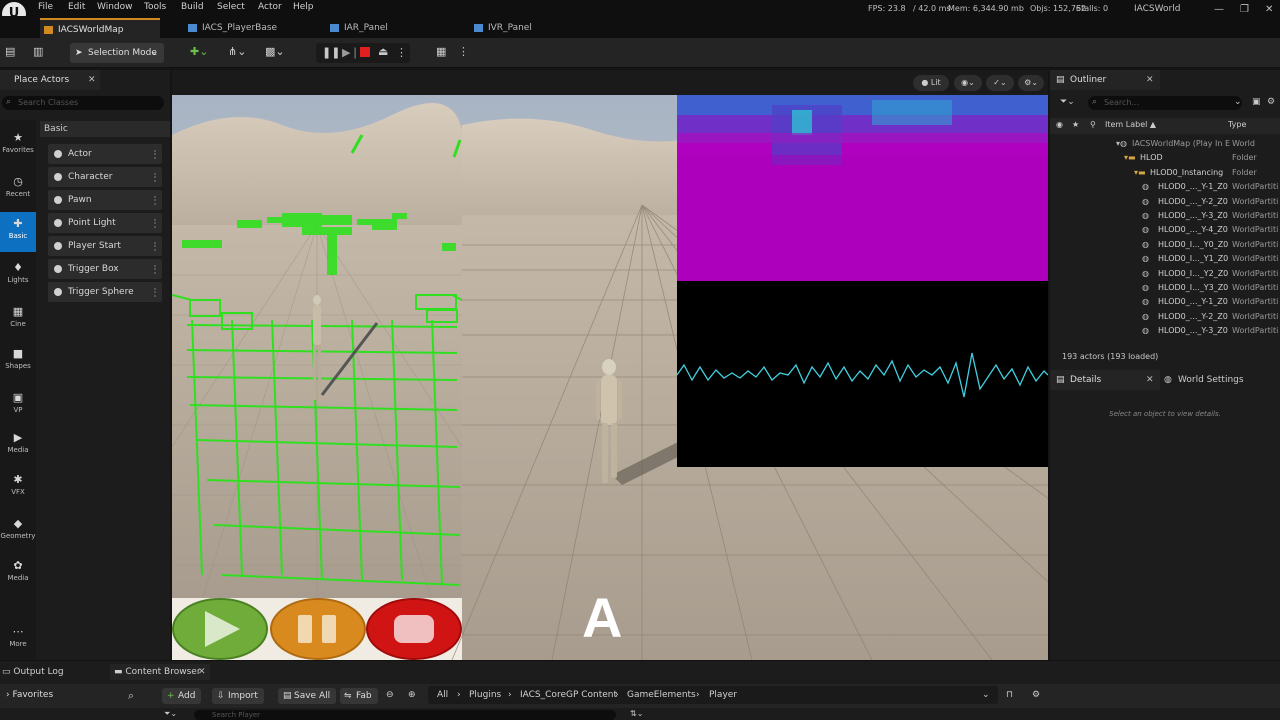  What do you see at coordinates (18, 362) in the screenshot?
I see `category-shapes: ■ Shapes` at bounding box center [18, 362].